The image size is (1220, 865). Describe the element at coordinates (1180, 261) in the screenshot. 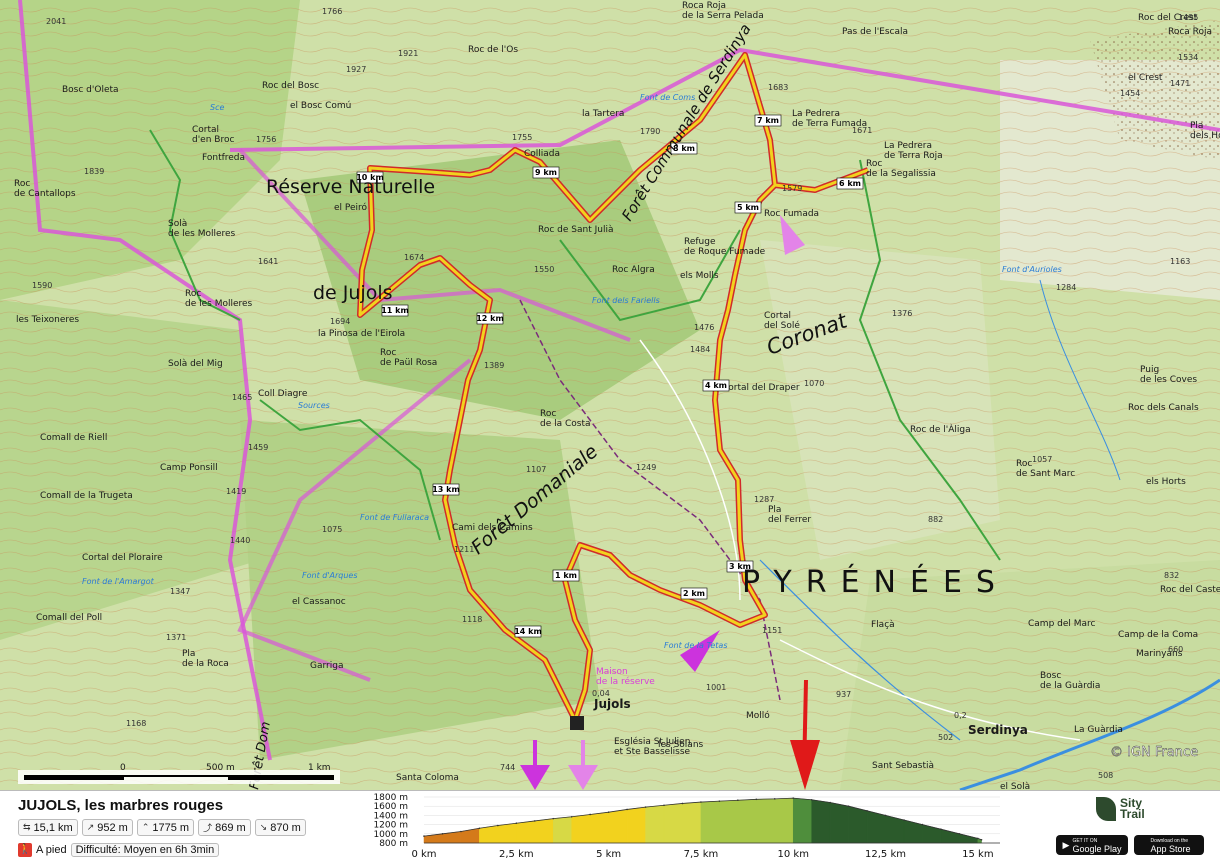

I see `spot-elevation: 1163` at that location.